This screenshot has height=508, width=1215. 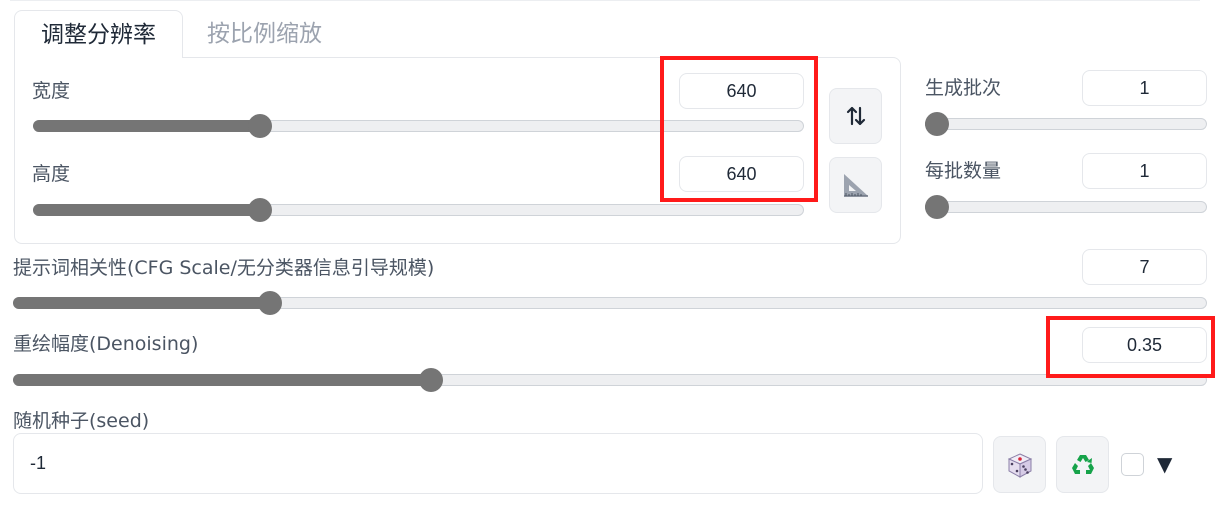 I want to click on random-seed-button, so click(x=1019, y=464).